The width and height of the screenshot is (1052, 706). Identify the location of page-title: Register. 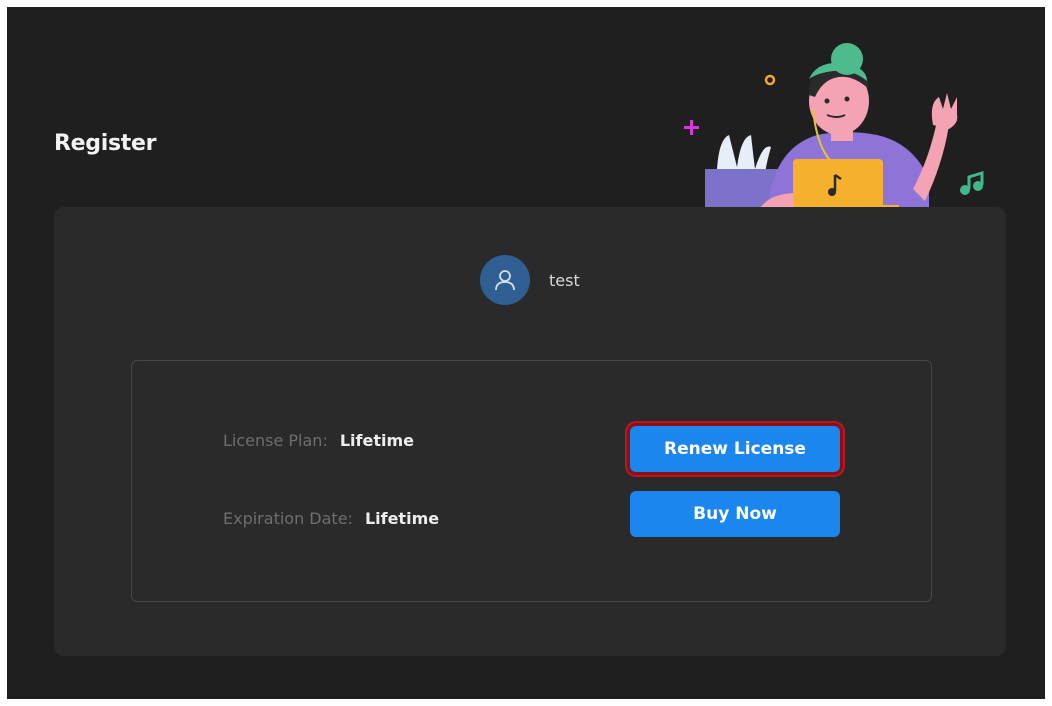
(105, 143).